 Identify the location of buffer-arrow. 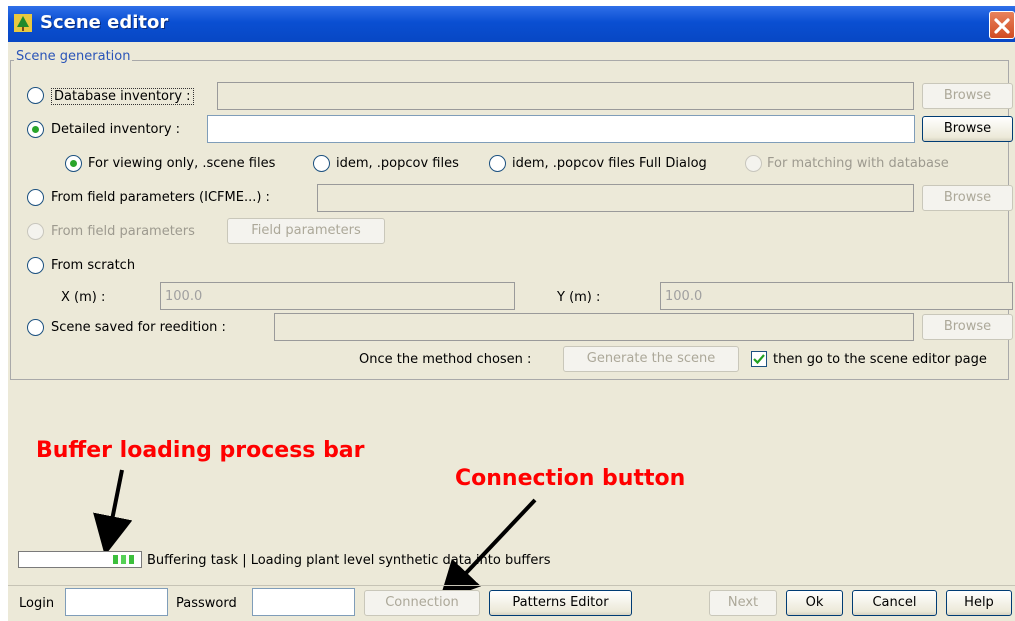
(113, 512).